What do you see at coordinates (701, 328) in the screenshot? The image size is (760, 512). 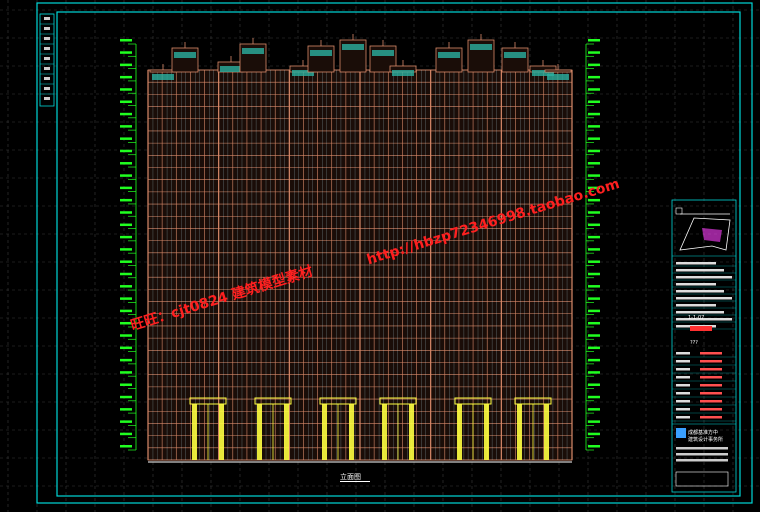 I see `tb-red-label` at bounding box center [701, 328].